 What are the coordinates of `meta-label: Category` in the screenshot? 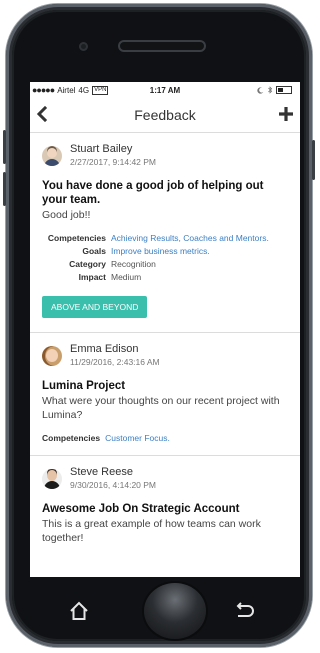 It's located at (87, 264).